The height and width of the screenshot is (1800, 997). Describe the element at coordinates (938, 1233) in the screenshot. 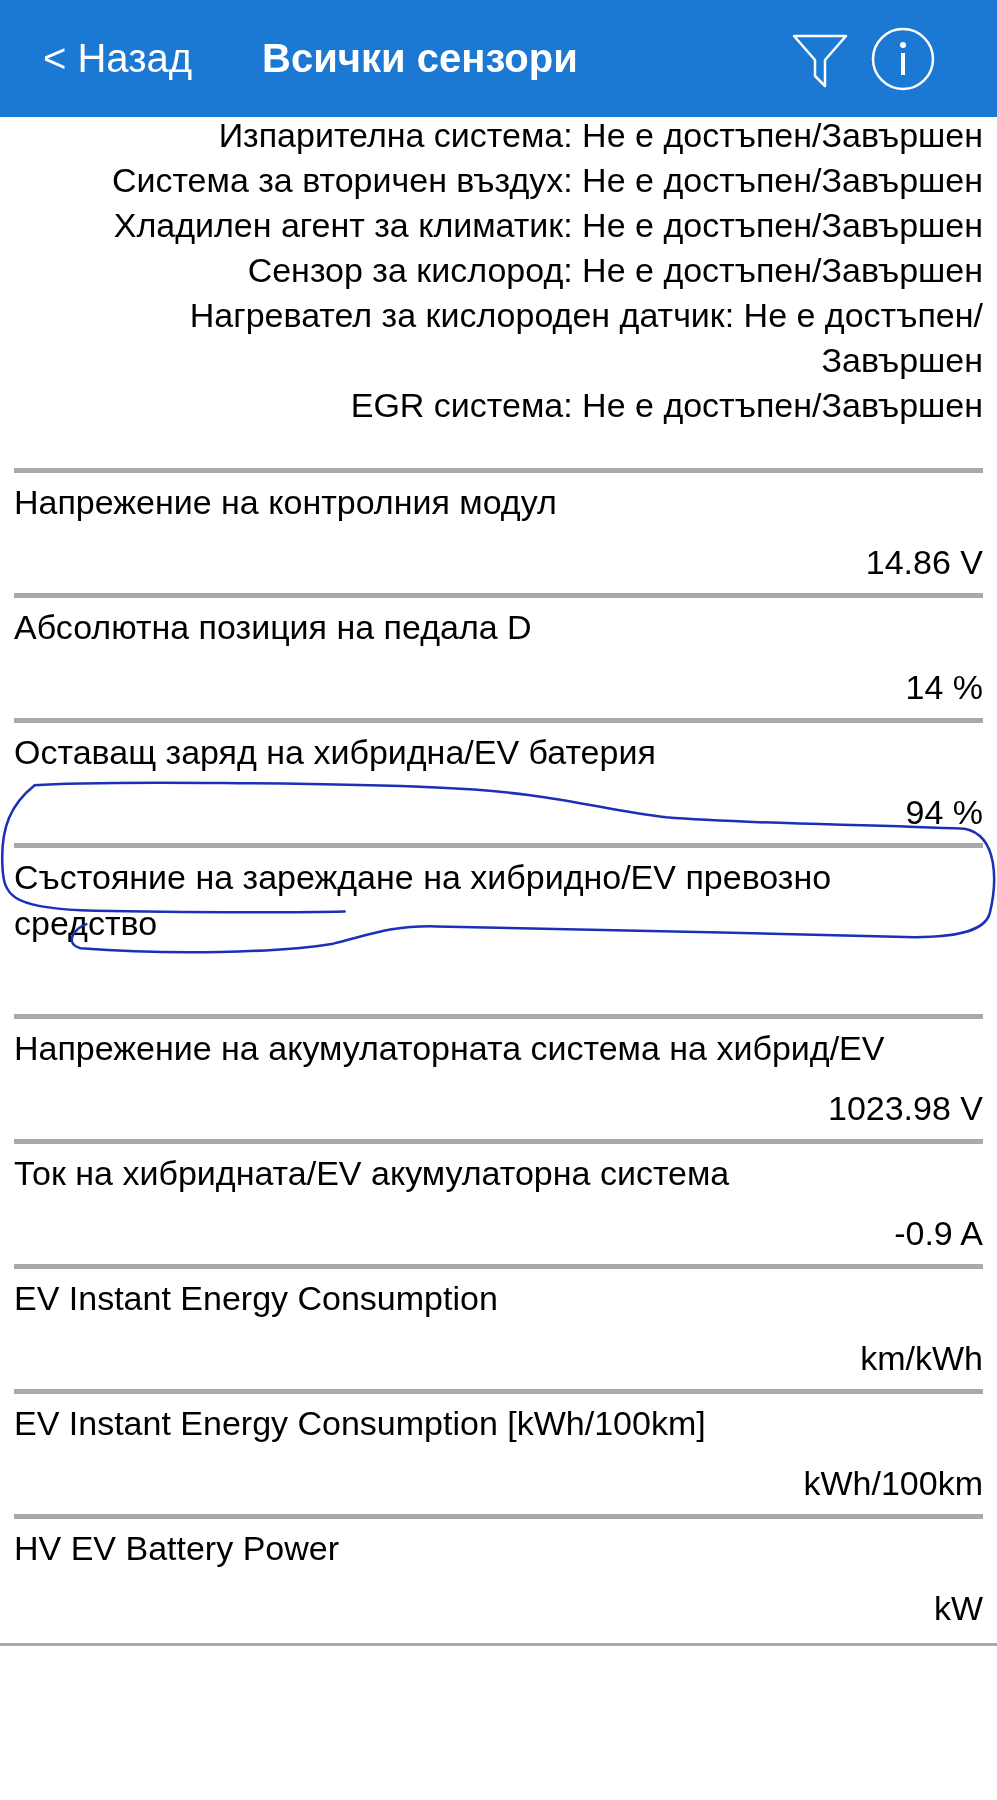

I see `sensor-value: -0.9 A` at that location.